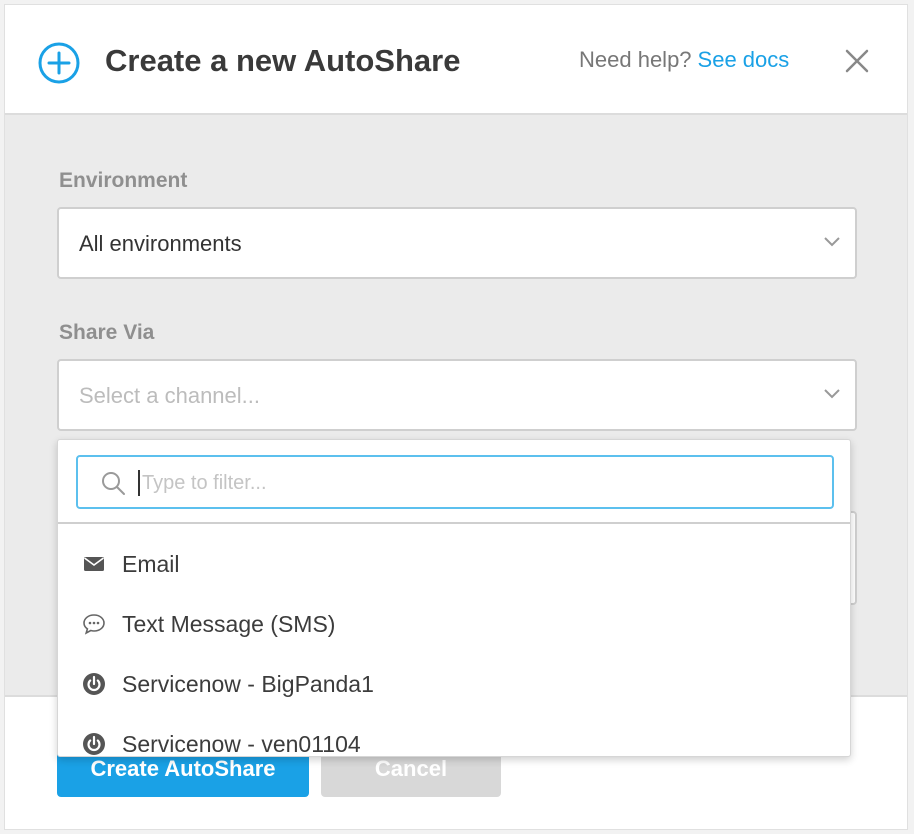 Image resolution: width=914 pixels, height=834 pixels. What do you see at coordinates (151, 564) in the screenshot?
I see `option-label: Email` at bounding box center [151, 564].